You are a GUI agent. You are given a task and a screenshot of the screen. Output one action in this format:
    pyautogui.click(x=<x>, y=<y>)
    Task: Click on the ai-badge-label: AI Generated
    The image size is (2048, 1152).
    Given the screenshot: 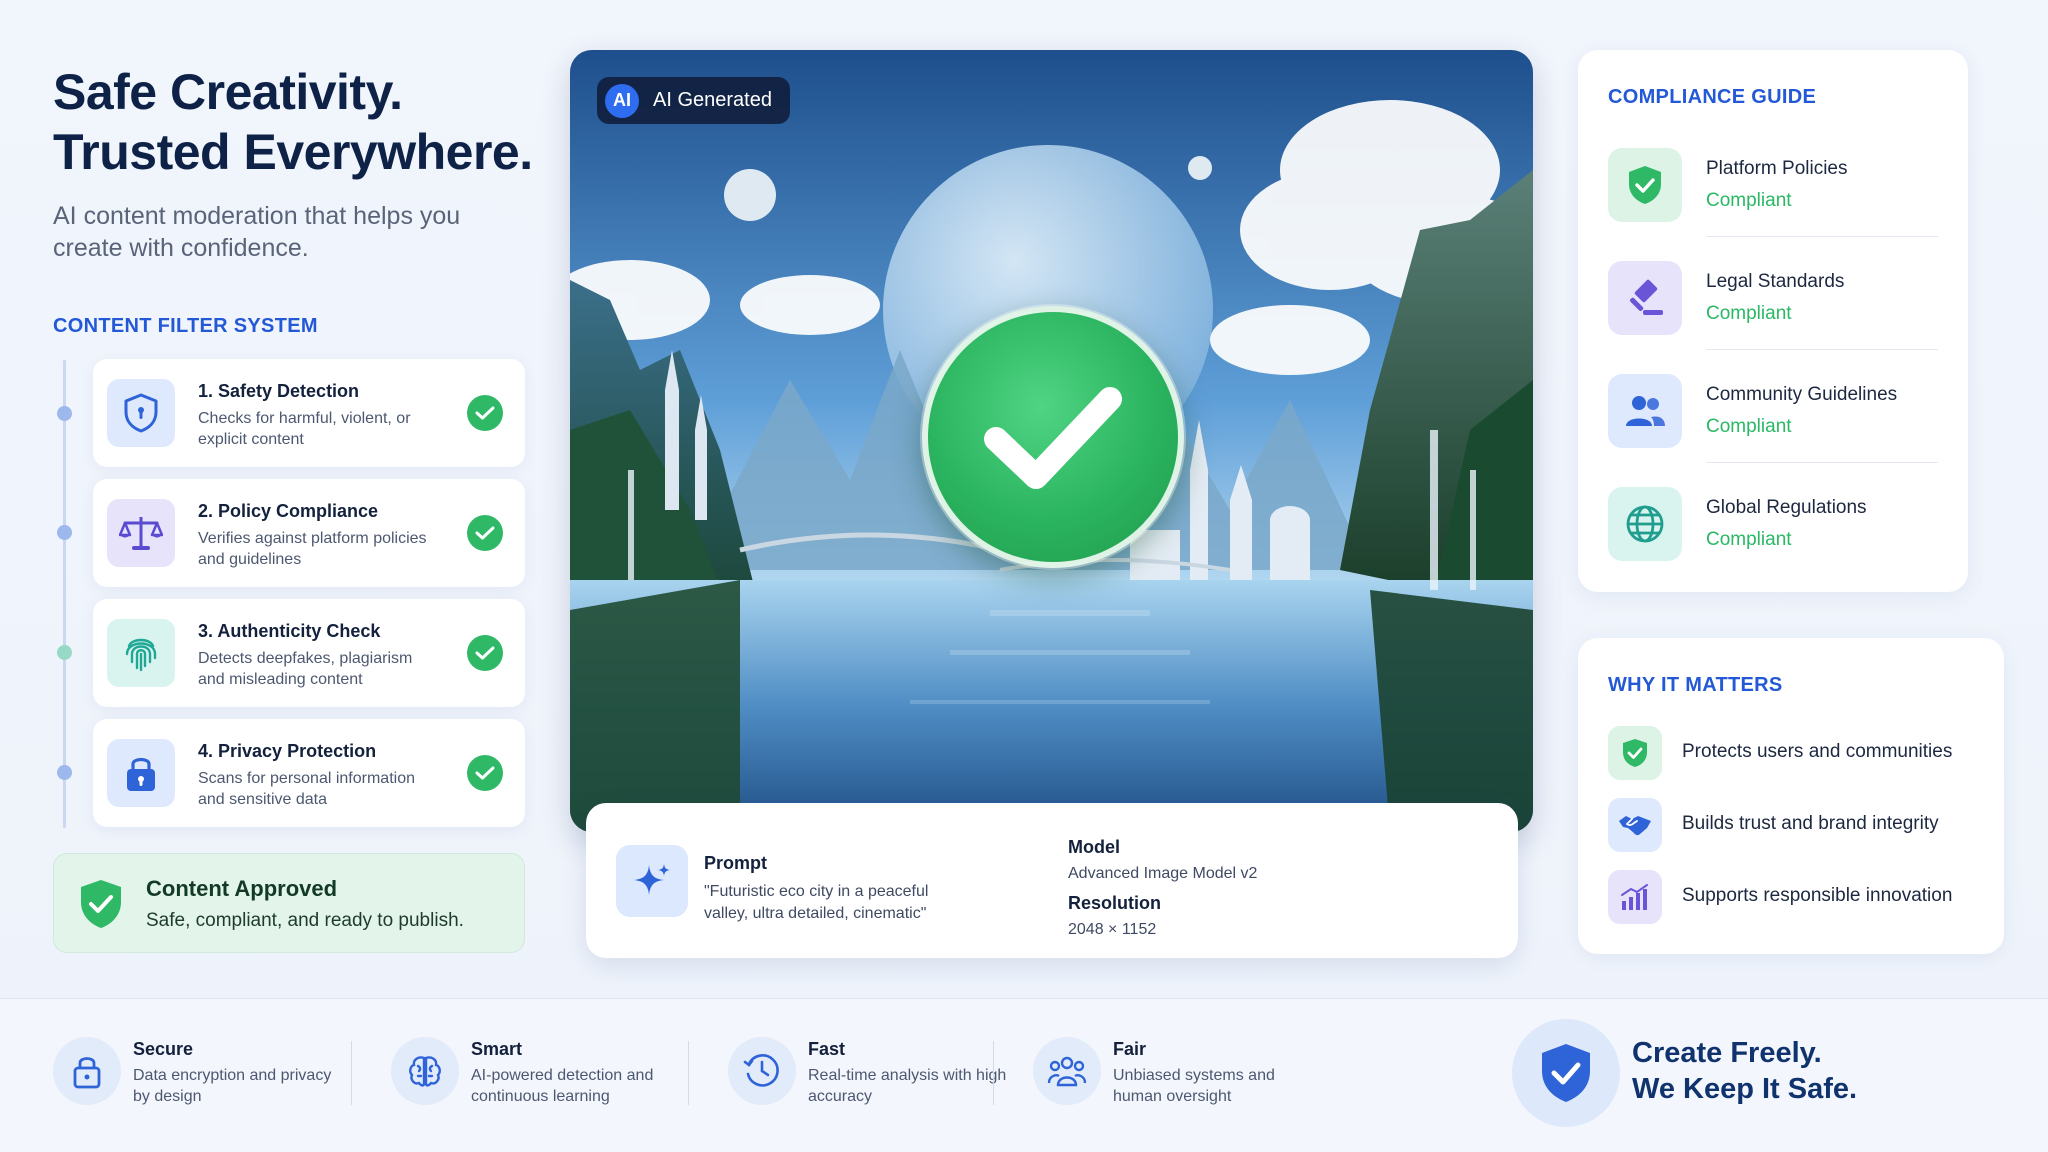 What is the action you would take?
    pyautogui.click(x=712, y=100)
    